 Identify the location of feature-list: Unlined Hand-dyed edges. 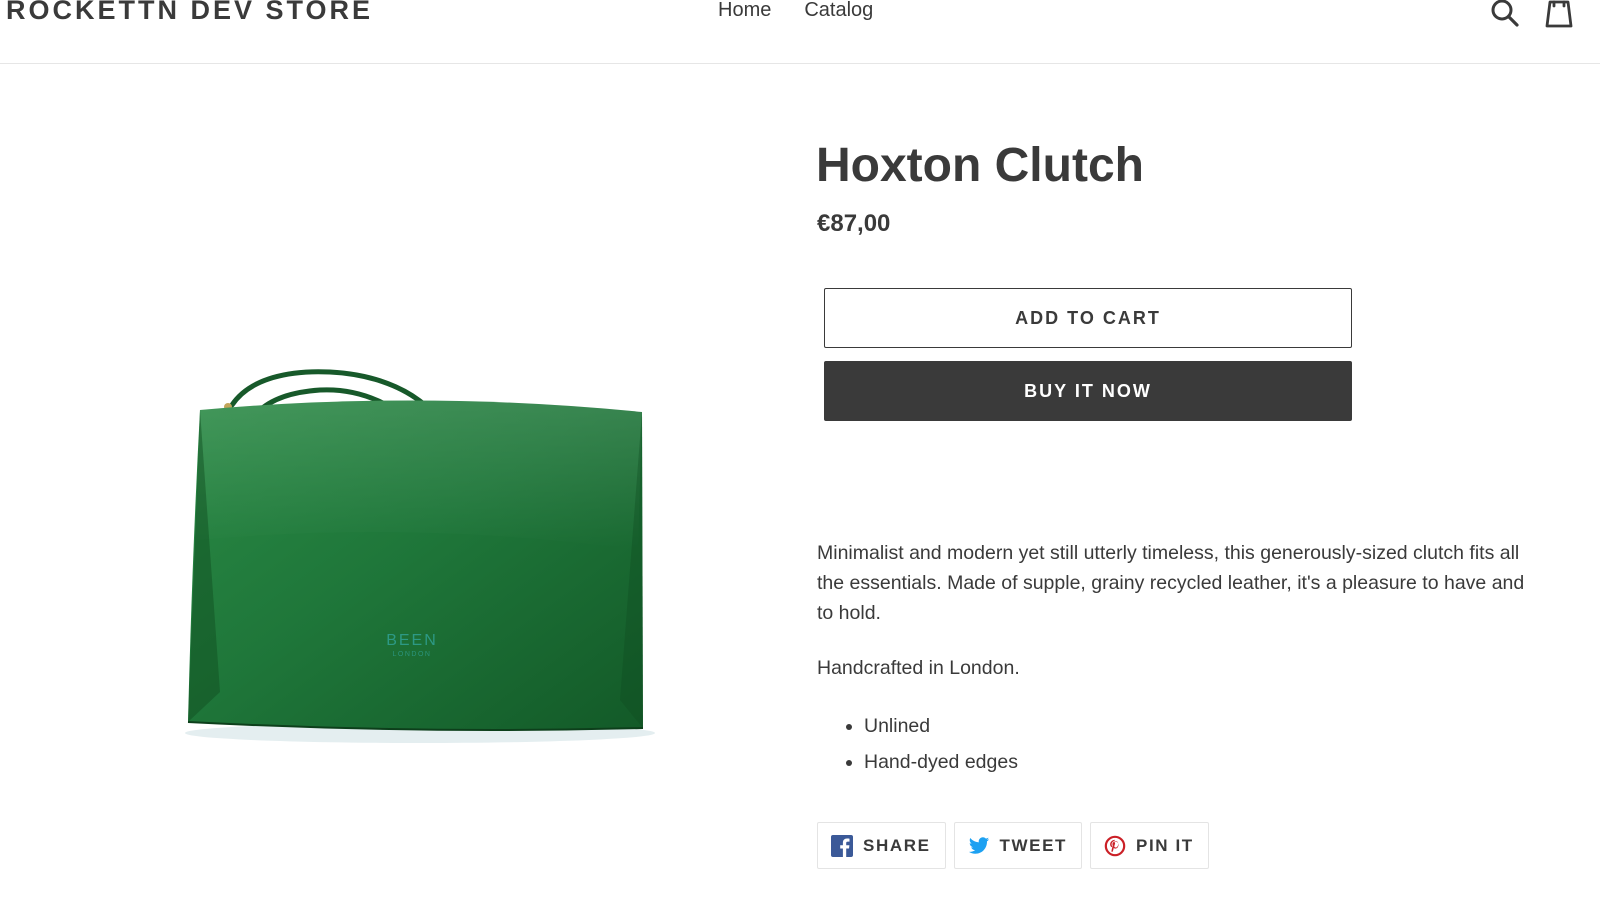
(1177, 744).